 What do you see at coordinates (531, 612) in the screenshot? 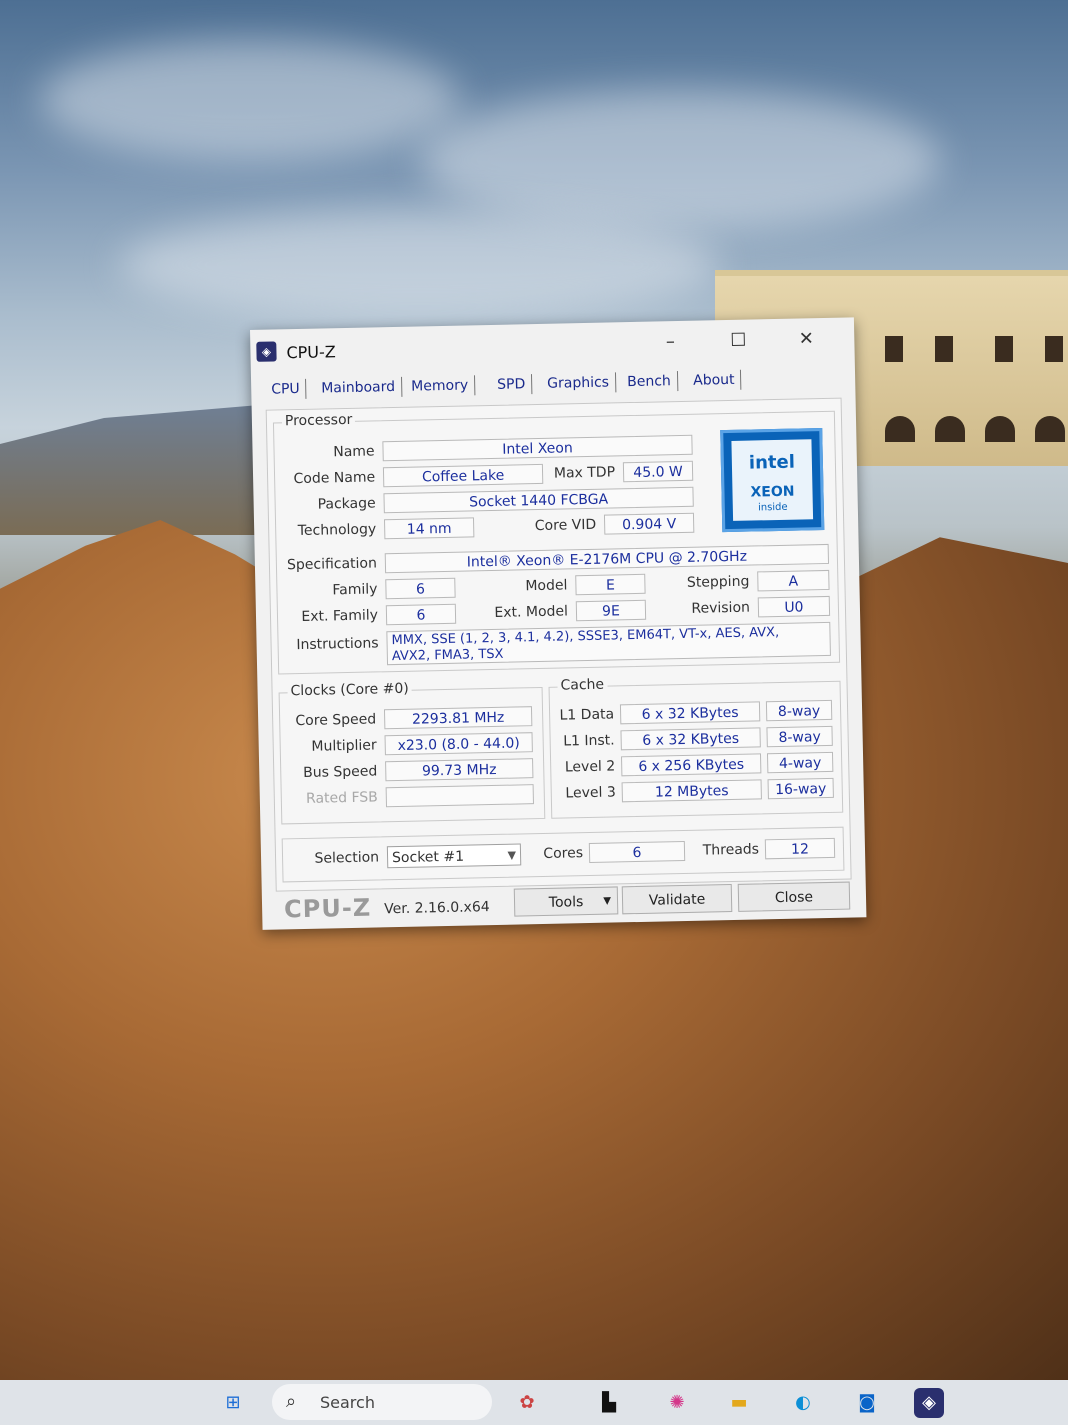
I see `ext-model-label: Ext. Model` at bounding box center [531, 612].